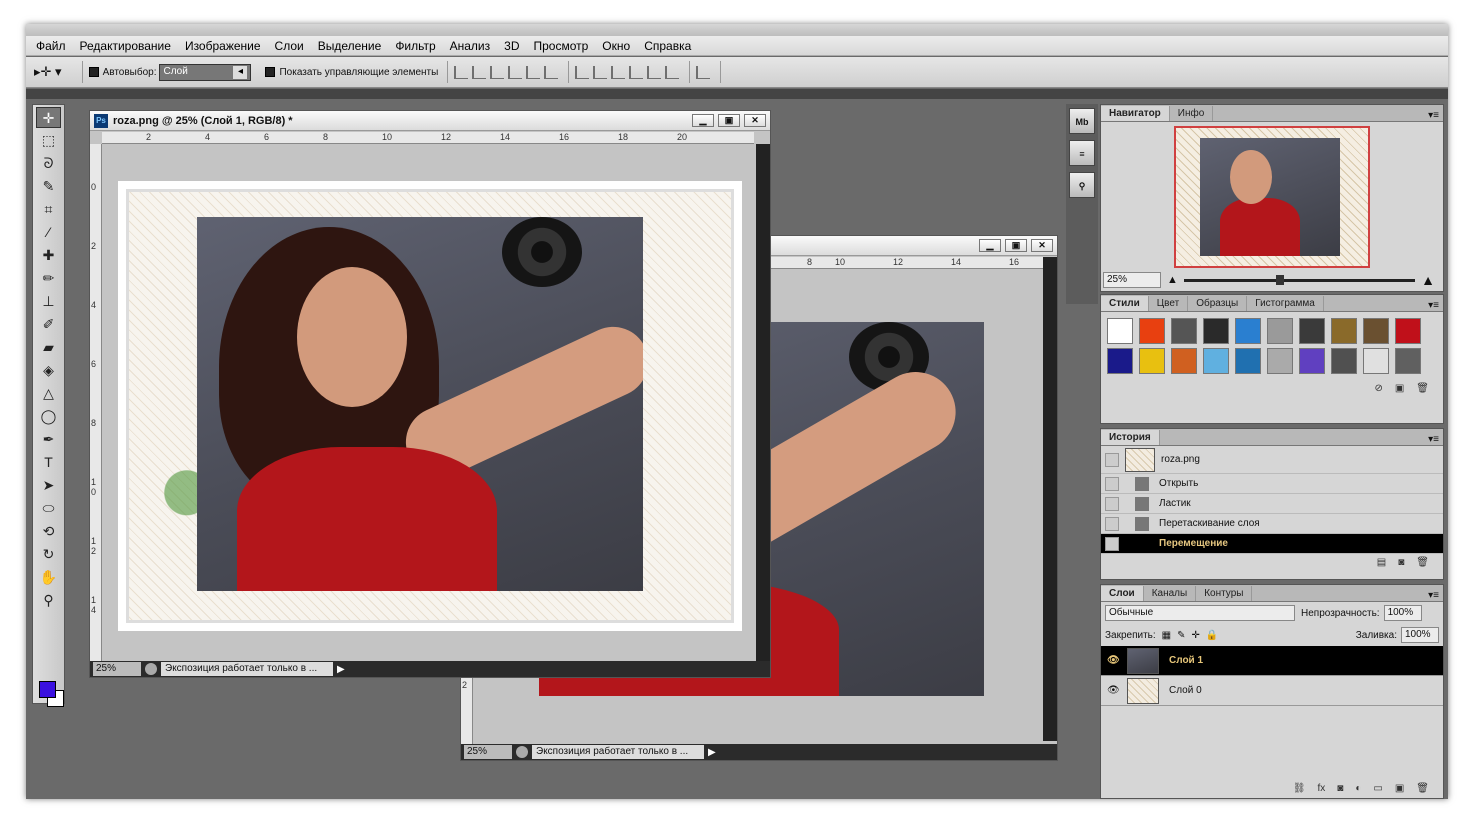 The image size is (1474, 828). I want to click on distribute-left-icon, so click(636, 72).